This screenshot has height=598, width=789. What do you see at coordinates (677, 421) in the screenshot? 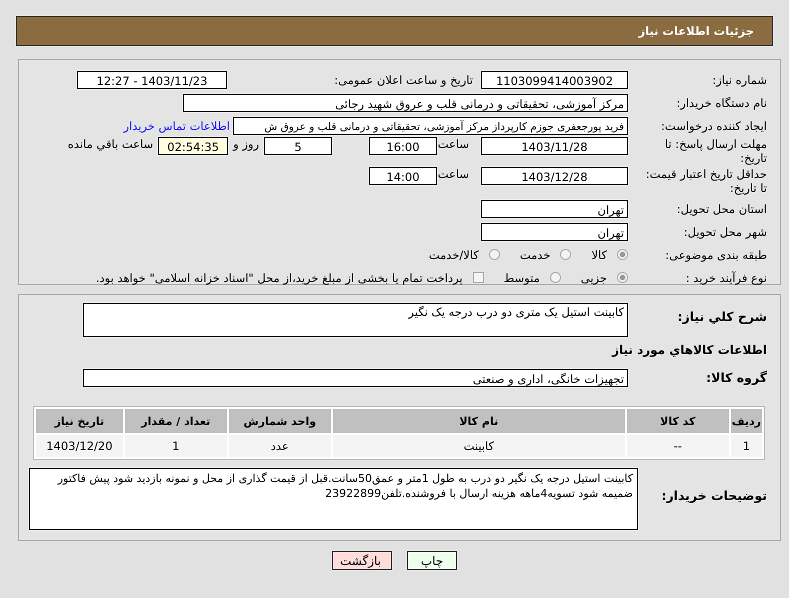
I see `column-header: کد کالا` at bounding box center [677, 421].